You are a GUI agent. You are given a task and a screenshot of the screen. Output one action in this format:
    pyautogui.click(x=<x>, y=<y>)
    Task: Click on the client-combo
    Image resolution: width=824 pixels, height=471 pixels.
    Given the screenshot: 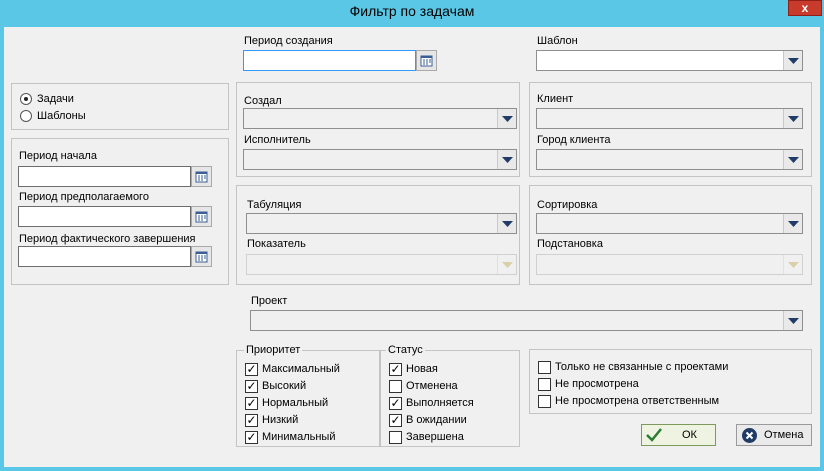 What is the action you would take?
    pyautogui.click(x=669, y=118)
    